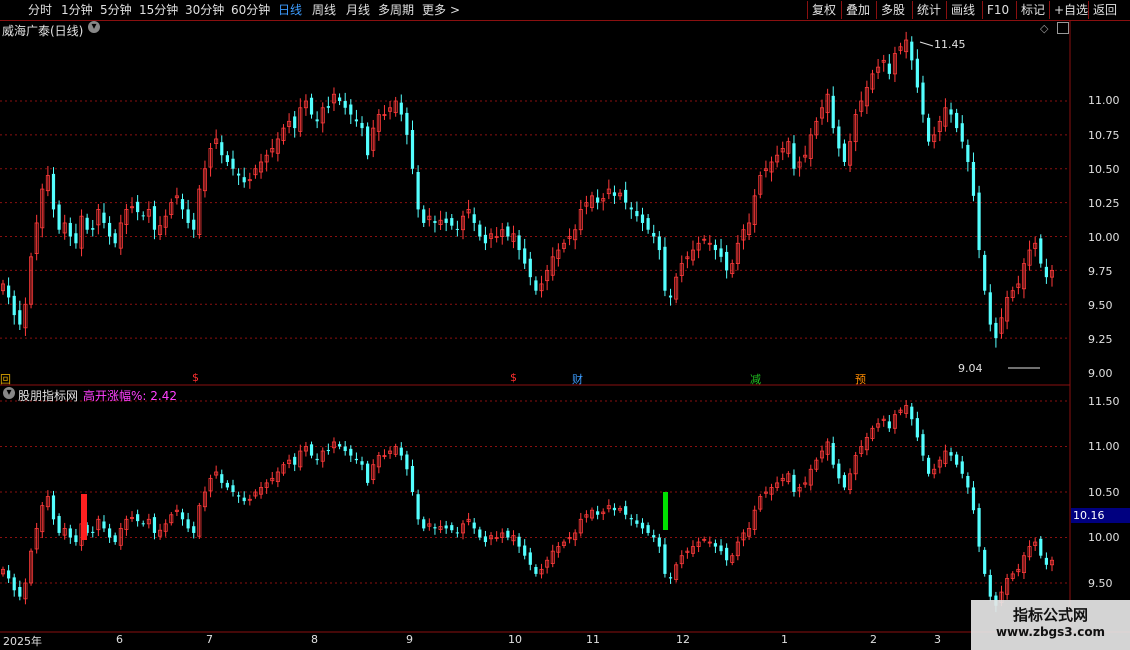 The image size is (1130, 650). Describe the element at coordinates (1100, 271) in the screenshot. I see `price-tick: 9.75` at that location.